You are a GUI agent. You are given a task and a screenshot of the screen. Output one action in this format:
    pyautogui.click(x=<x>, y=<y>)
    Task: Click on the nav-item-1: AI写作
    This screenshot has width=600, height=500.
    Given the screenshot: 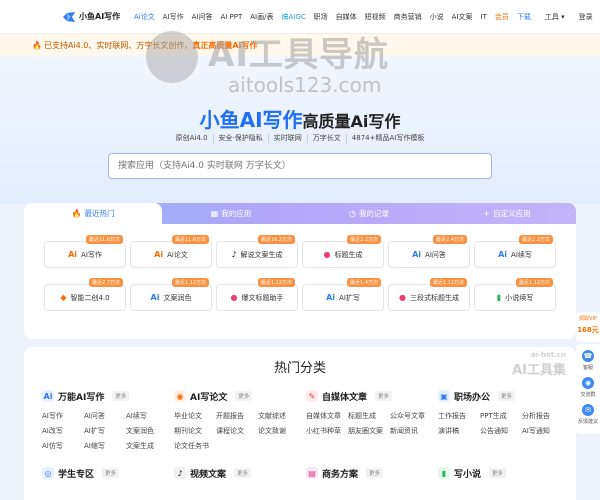 What is the action you would take?
    pyautogui.click(x=173, y=17)
    